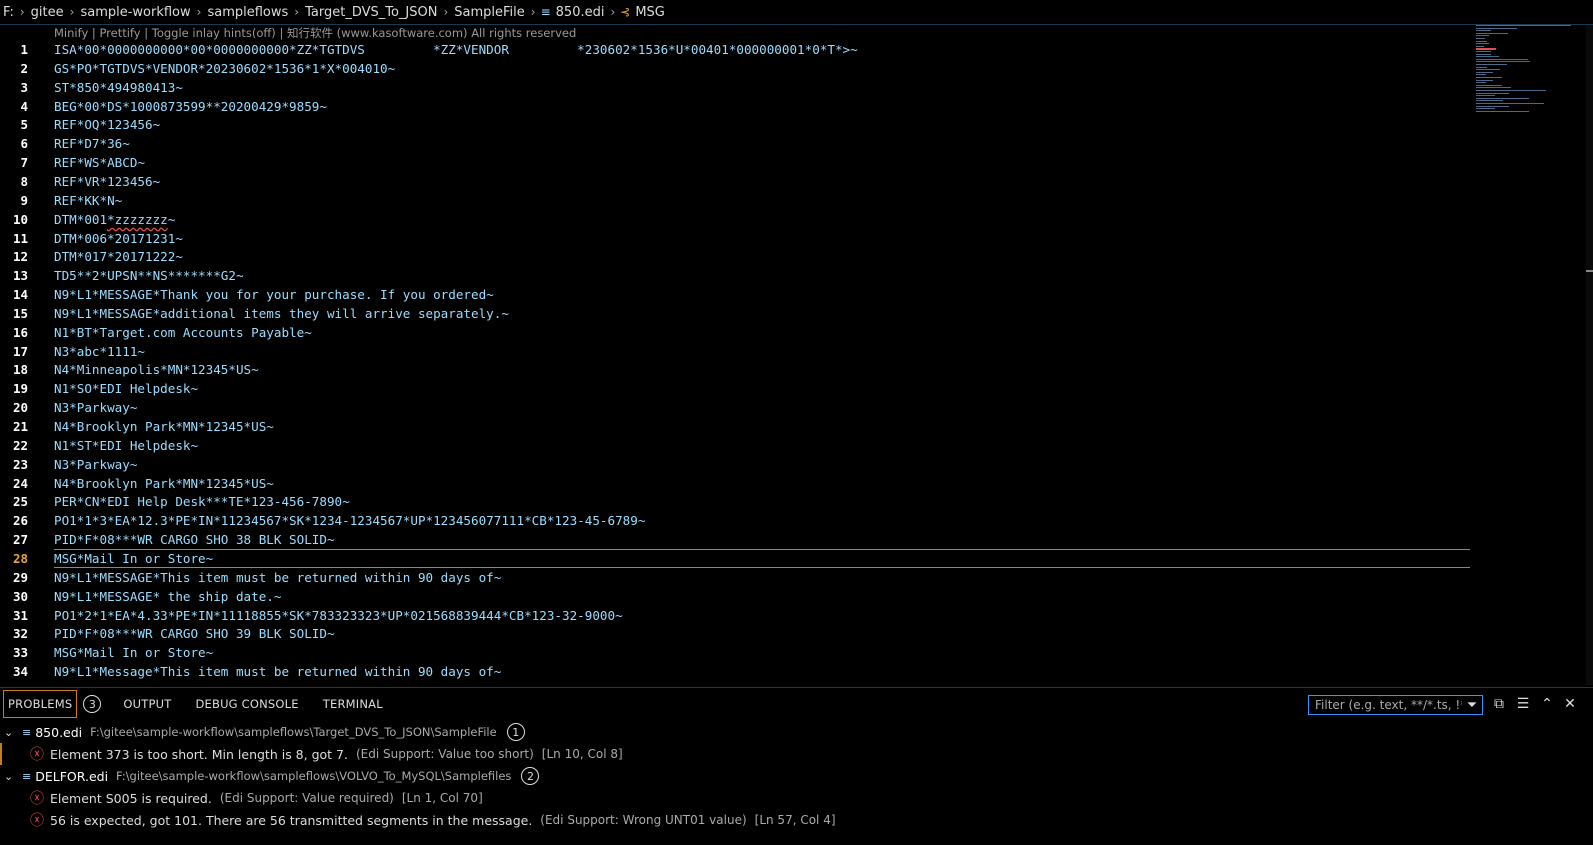 The width and height of the screenshot is (1593, 845). I want to click on breadcrumb-sample-workflow: sample-workflow, so click(135, 12).